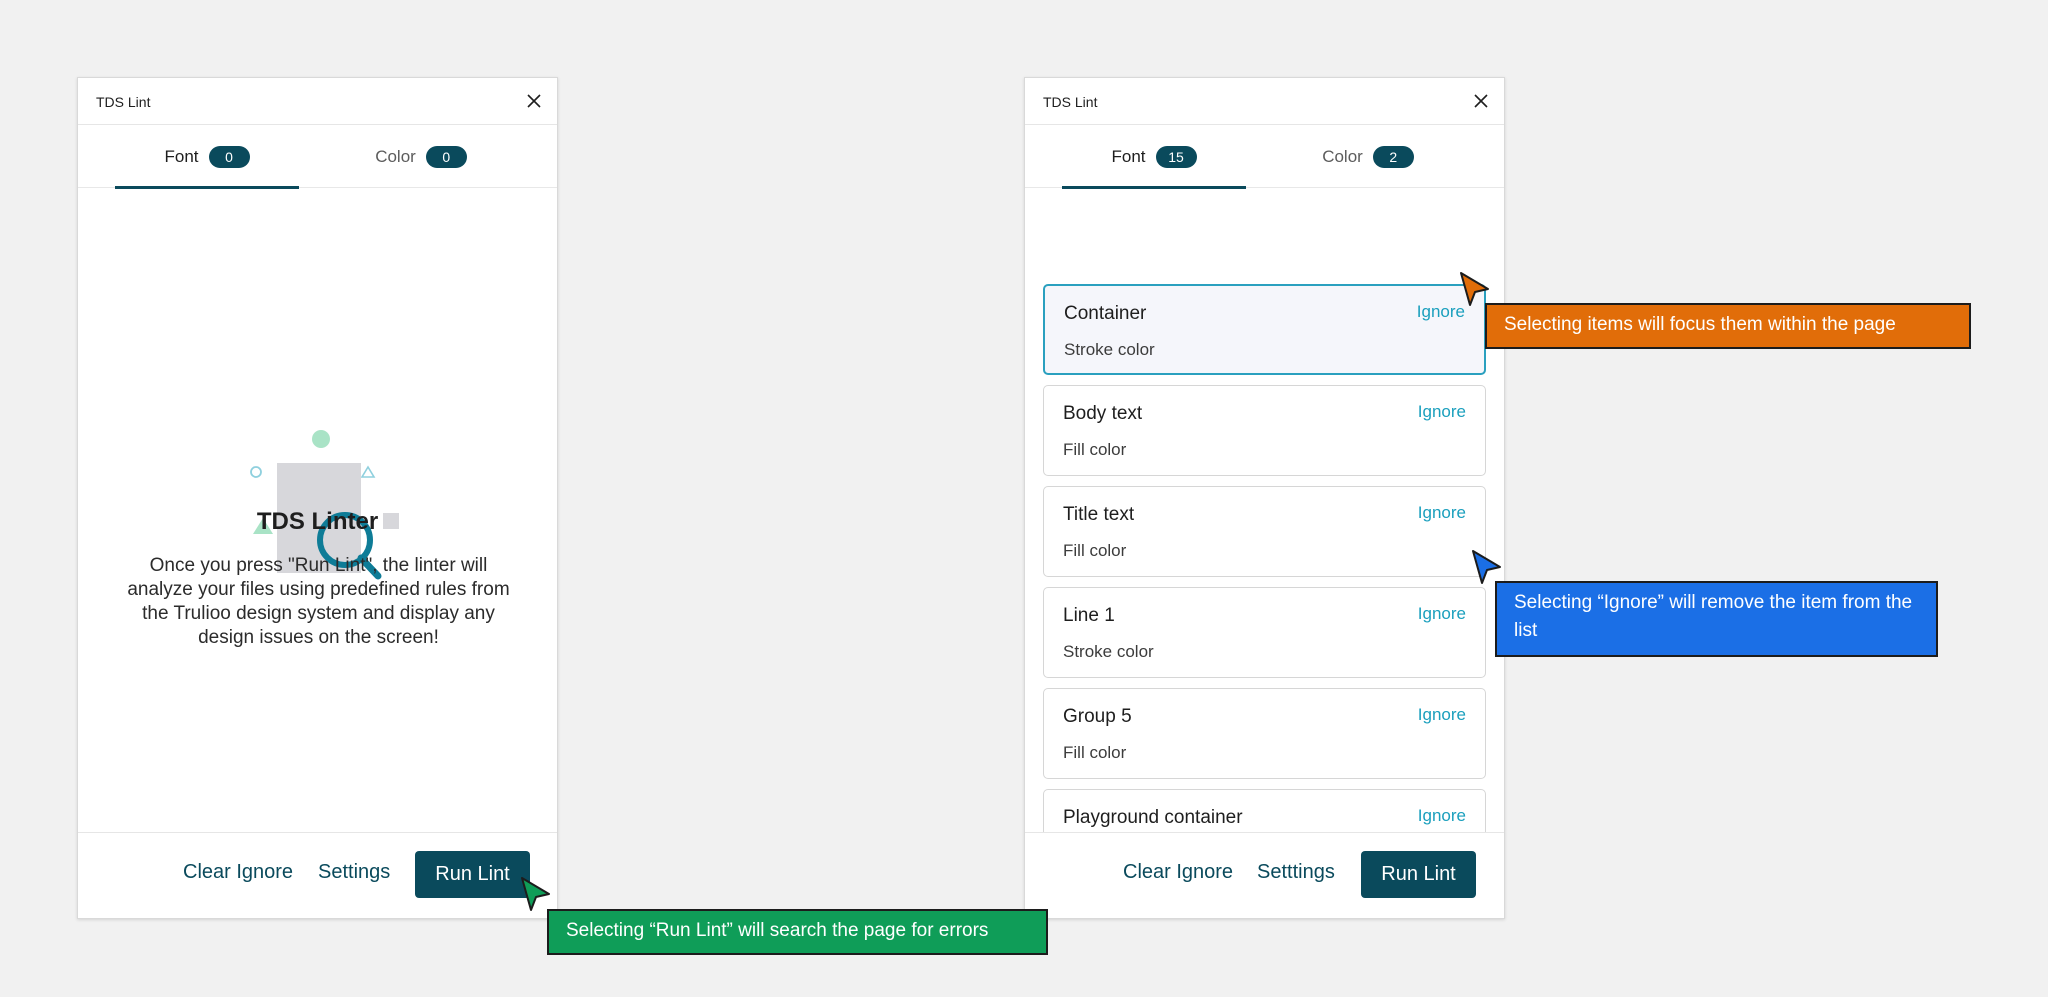 This screenshot has width=2048, height=997. What do you see at coordinates (1264, 157) in the screenshot?
I see `tab-bar: Font 15 Color 2` at bounding box center [1264, 157].